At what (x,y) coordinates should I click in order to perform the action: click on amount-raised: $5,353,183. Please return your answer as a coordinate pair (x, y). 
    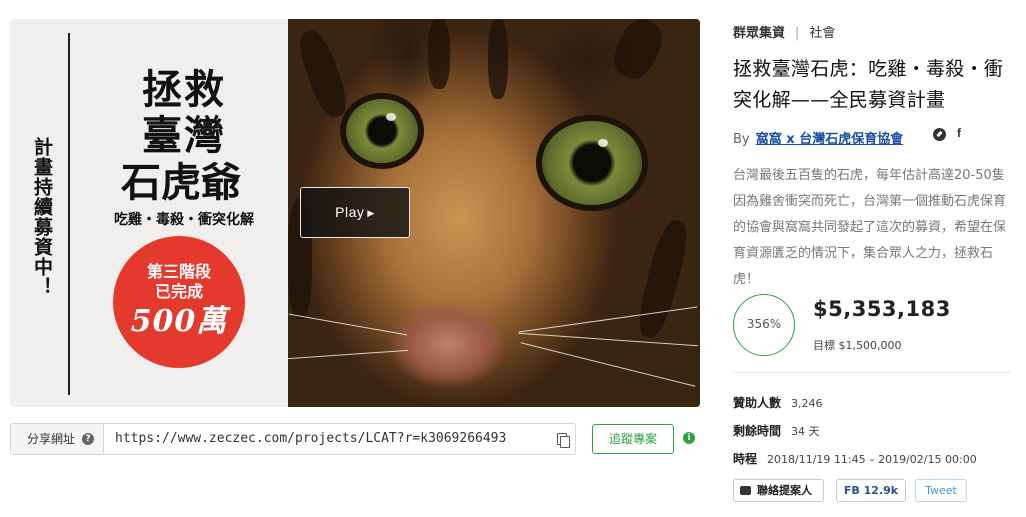
    Looking at the image, I should click on (882, 309).